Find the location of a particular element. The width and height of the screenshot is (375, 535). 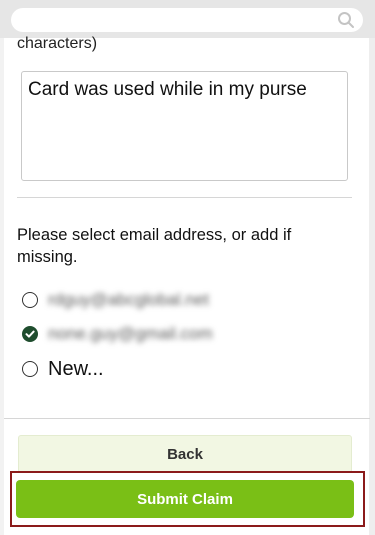

email-option-label: rdguy@abcglobal.net is located at coordinates (128, 299).